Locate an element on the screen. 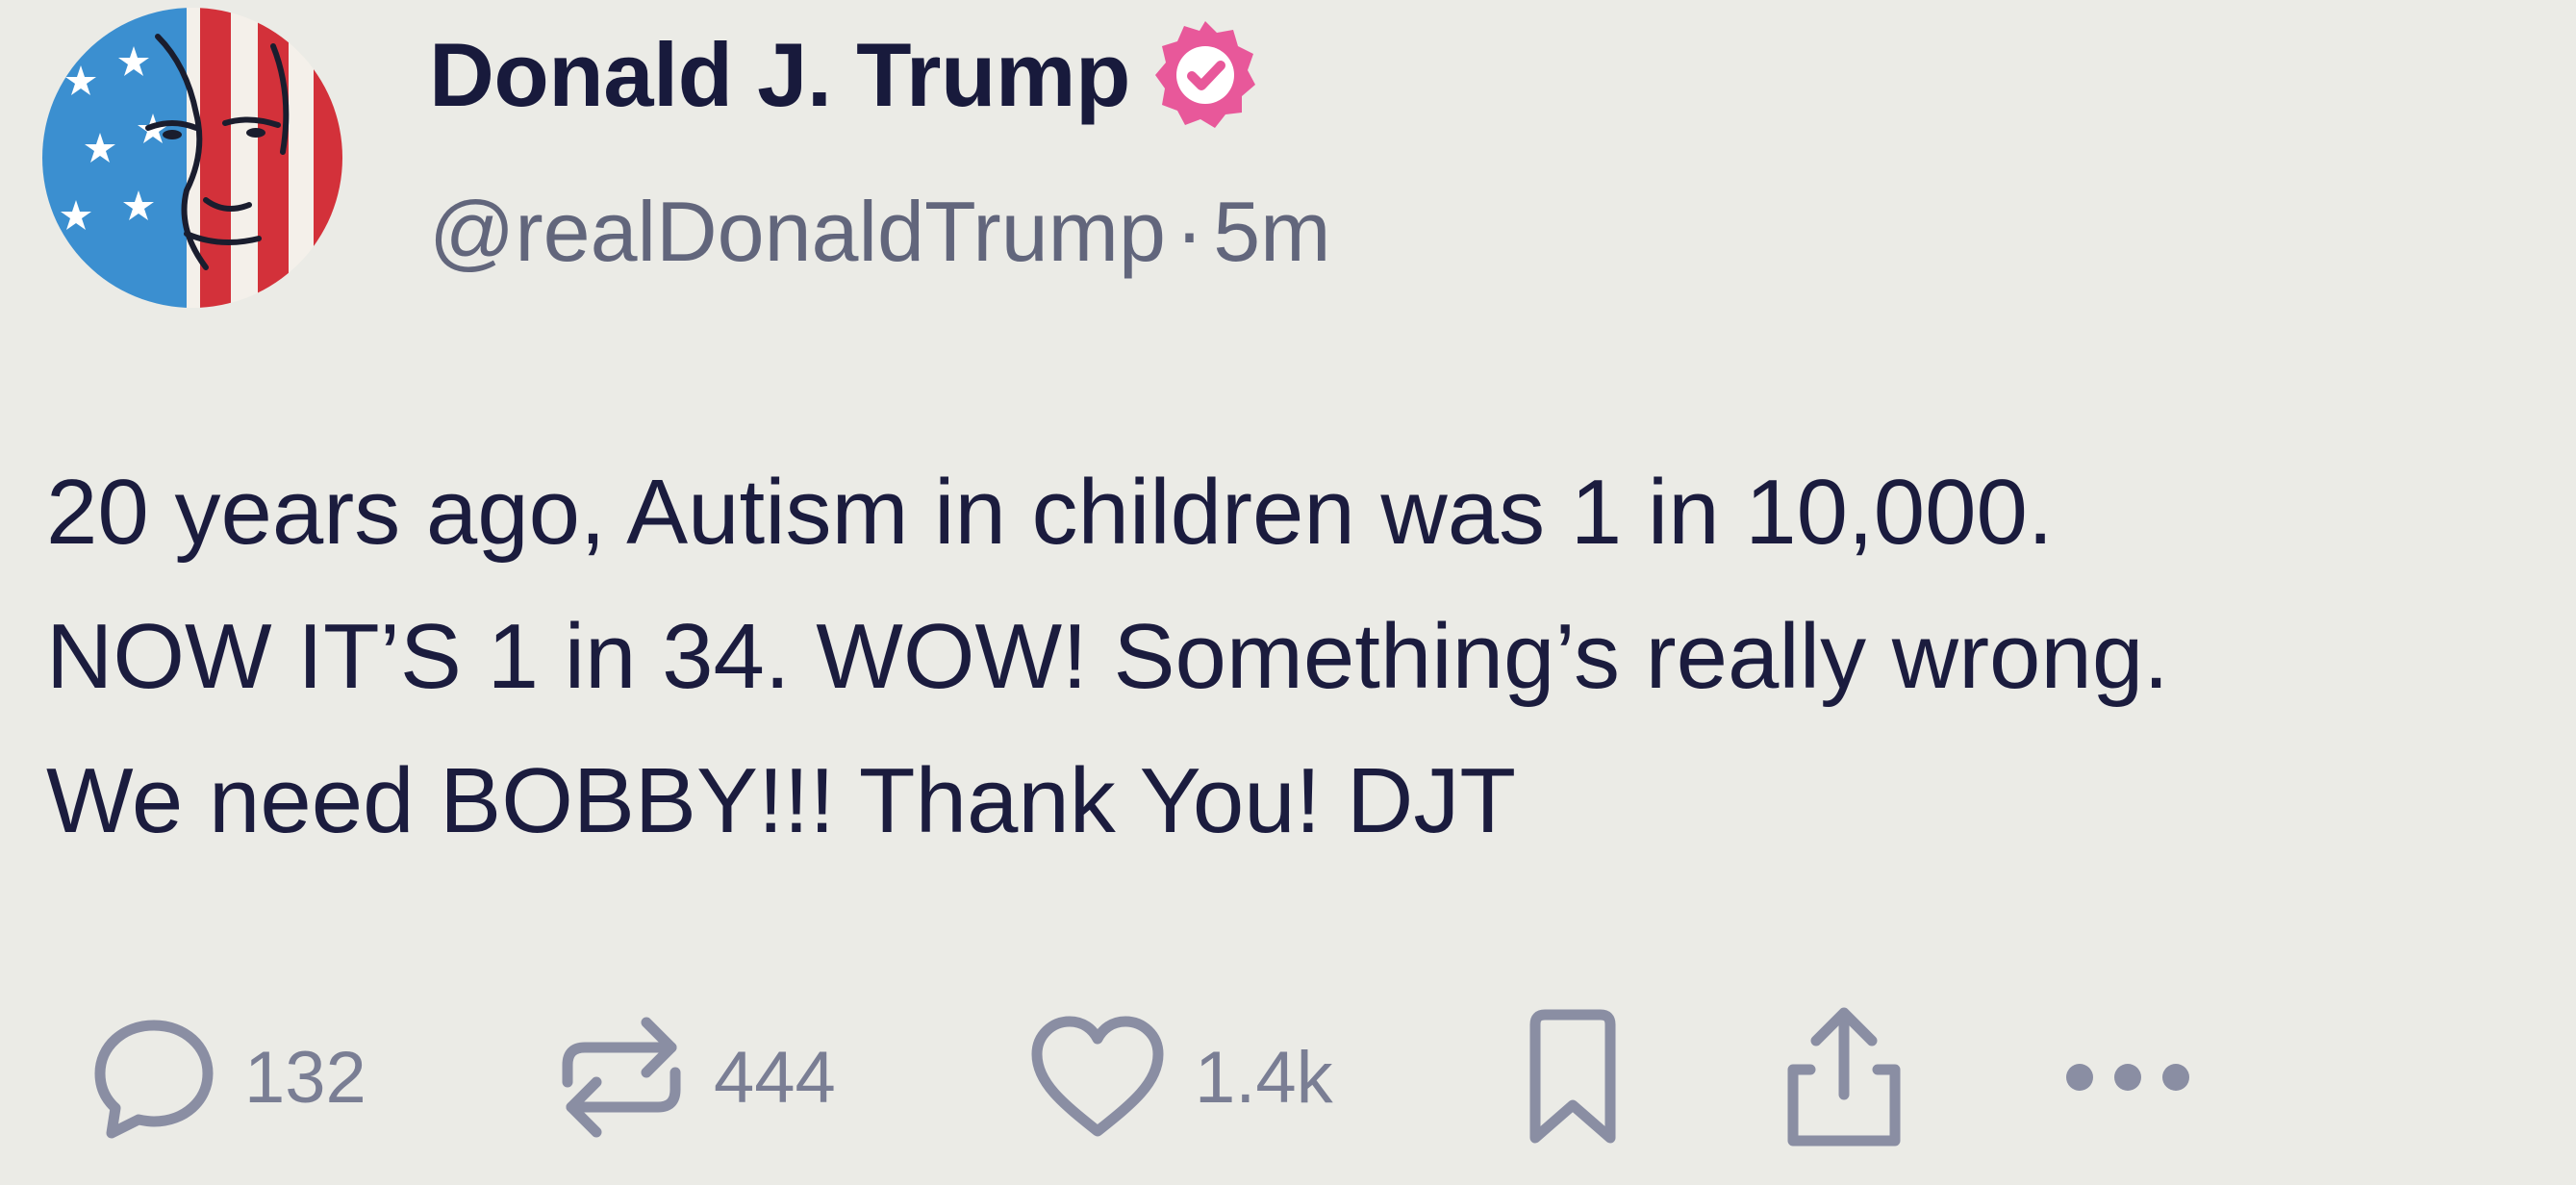 This screenshot has width=2576, height=1185. more-icon is located at coordinates (2127, 1077).